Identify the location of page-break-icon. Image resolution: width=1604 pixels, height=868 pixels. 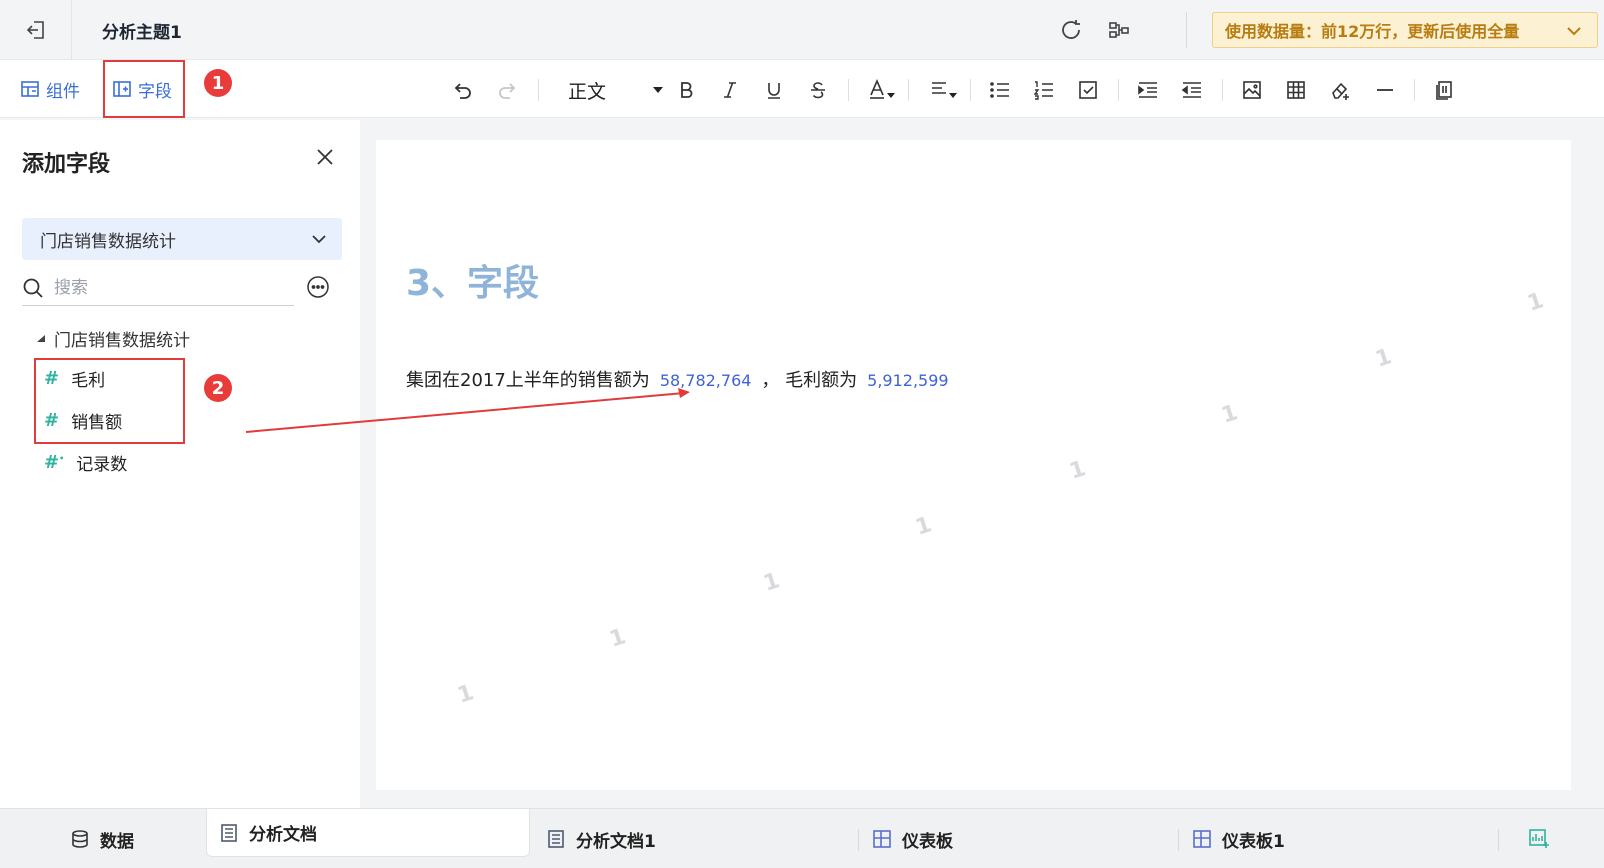
(1444, 90).